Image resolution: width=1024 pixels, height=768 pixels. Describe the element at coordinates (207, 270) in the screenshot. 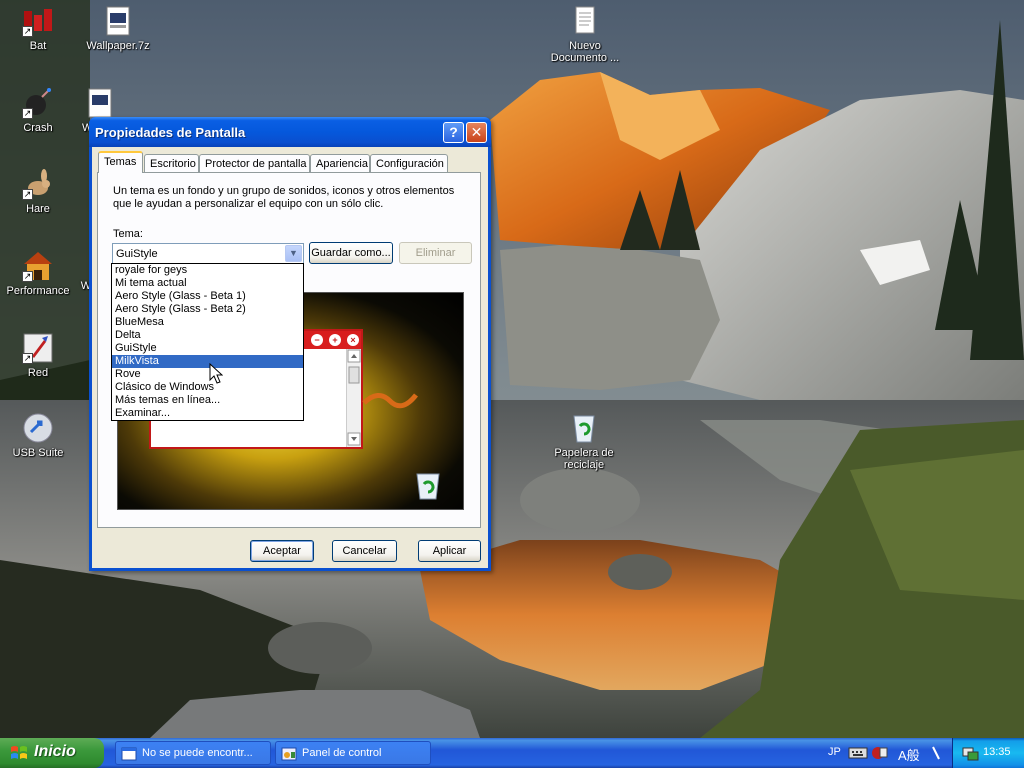

I see `dropdown-item: royale for geys` at that location.